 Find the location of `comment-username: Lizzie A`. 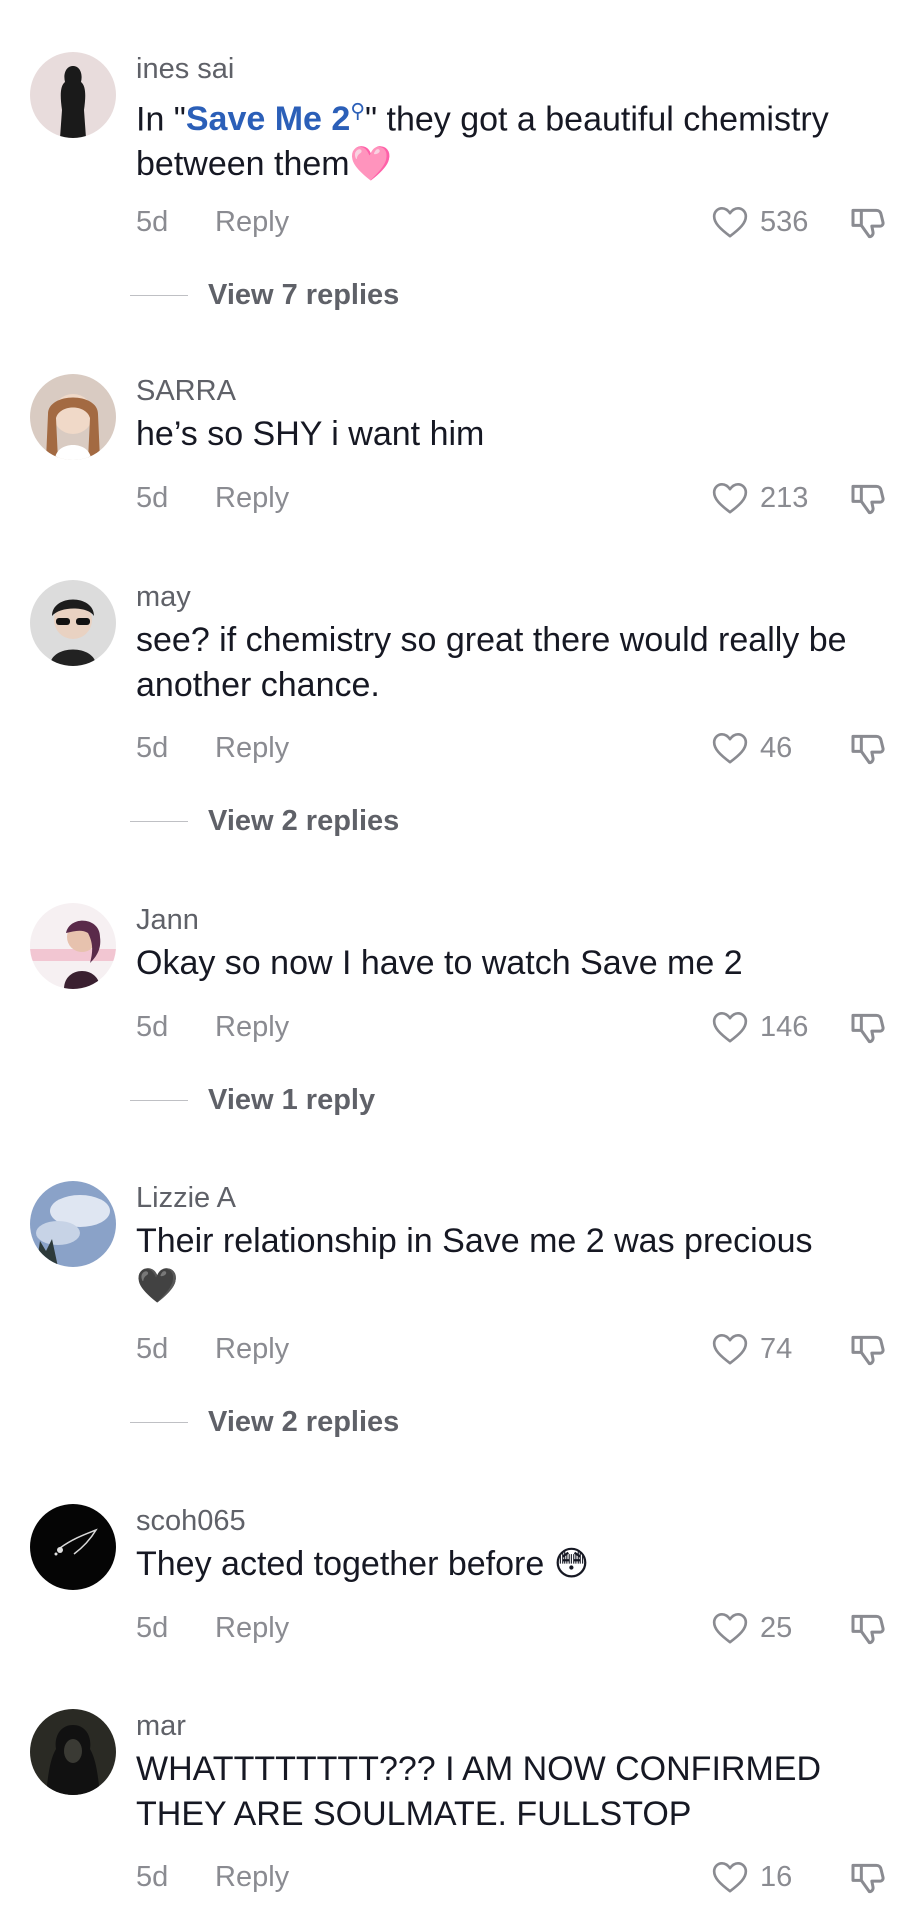

comment-username: Lizzie A is located at coordinates (186, 1198).